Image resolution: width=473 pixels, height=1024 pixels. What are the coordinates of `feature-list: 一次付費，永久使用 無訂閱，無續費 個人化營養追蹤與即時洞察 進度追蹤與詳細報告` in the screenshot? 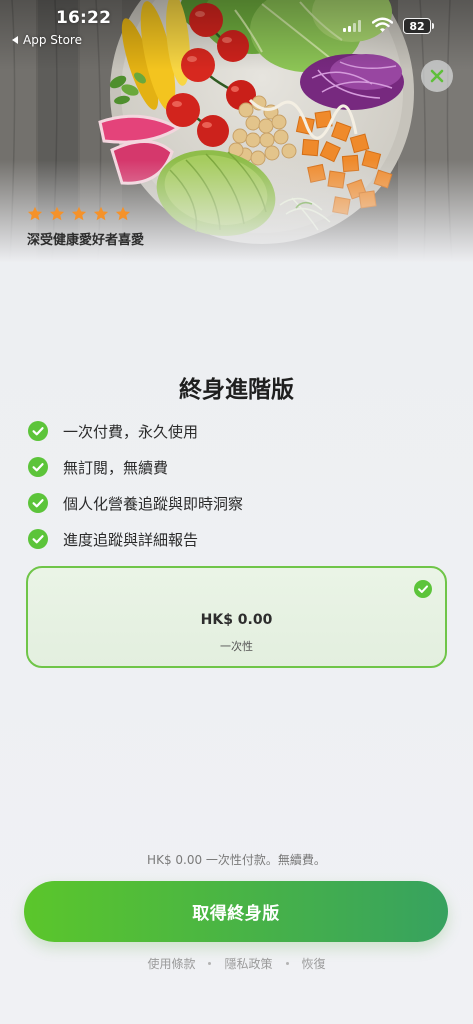 It's located at (135, 493).